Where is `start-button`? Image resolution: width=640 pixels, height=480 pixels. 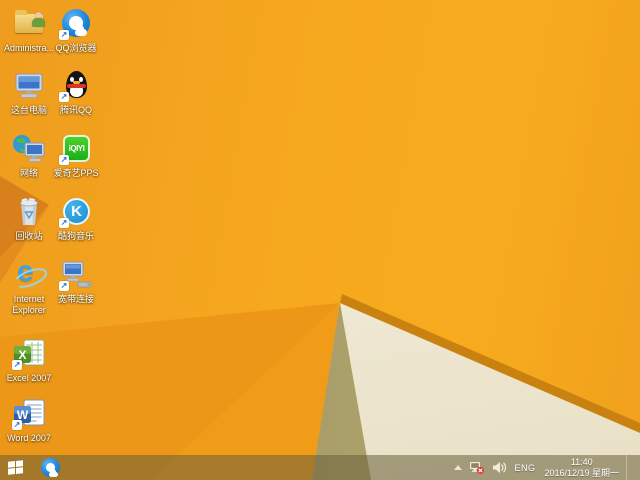 start-button is located at coordinates (15, 467).